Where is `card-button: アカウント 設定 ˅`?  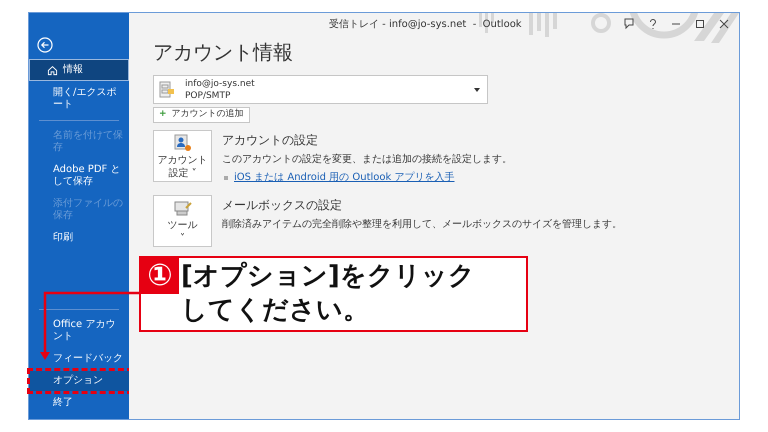
card-button: アカウント 設定 ˅ is located at coordinates (182, 156).